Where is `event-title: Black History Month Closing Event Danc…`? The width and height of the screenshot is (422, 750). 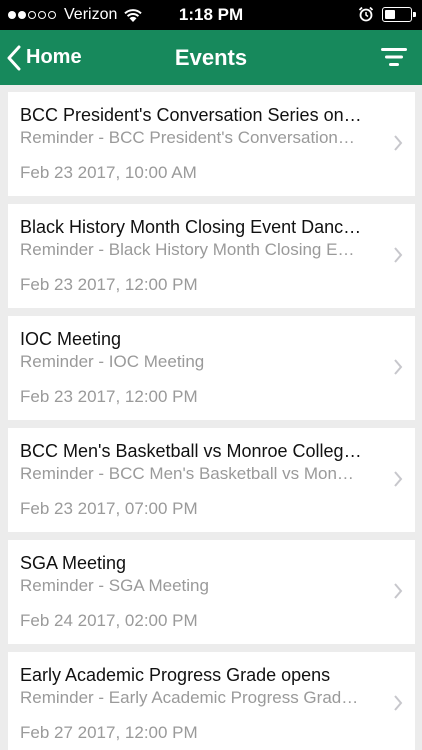
event-title: Black History Month Closing Event Danc… is located at coordinates (191, 227).